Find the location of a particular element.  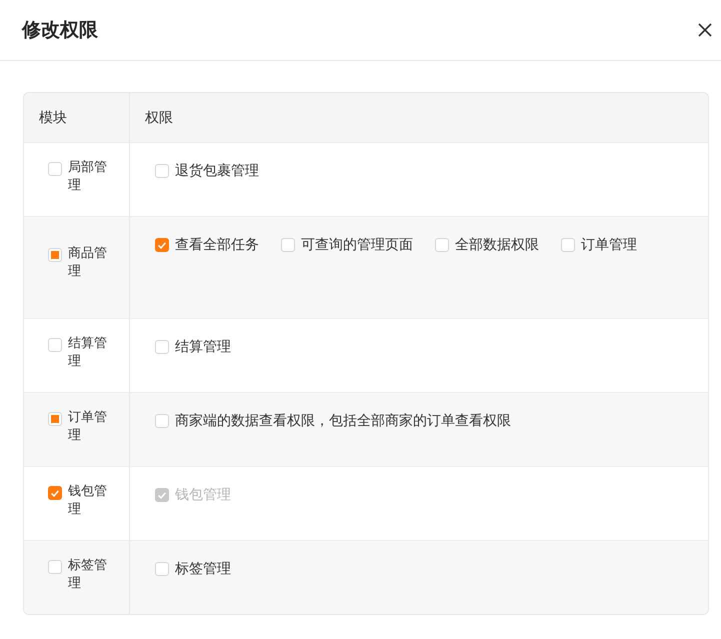

module-name: 钱包管理 is located at coordinates (88, 501).